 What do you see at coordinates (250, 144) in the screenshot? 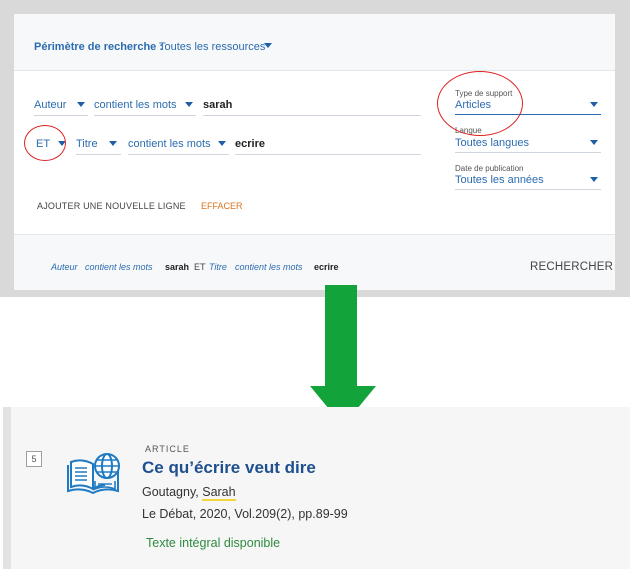
I see `row2-term-input: ecrire` at bounding box center [250, 144].